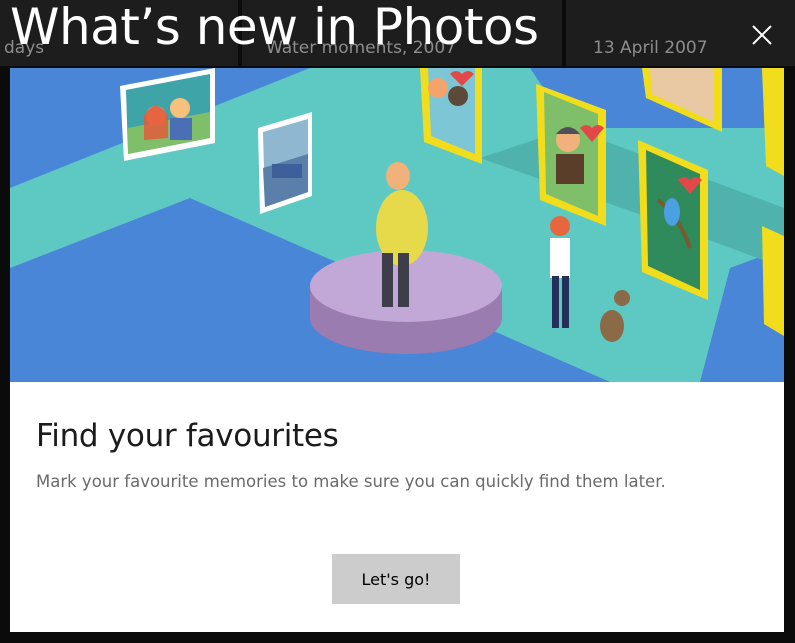 The height and width of the screenshot is (643, 795). What do you see at coordinates (274, 28) in the screenshot?
I see `dialog-title: What’s new in Photos` at bounding box center [274, 28].